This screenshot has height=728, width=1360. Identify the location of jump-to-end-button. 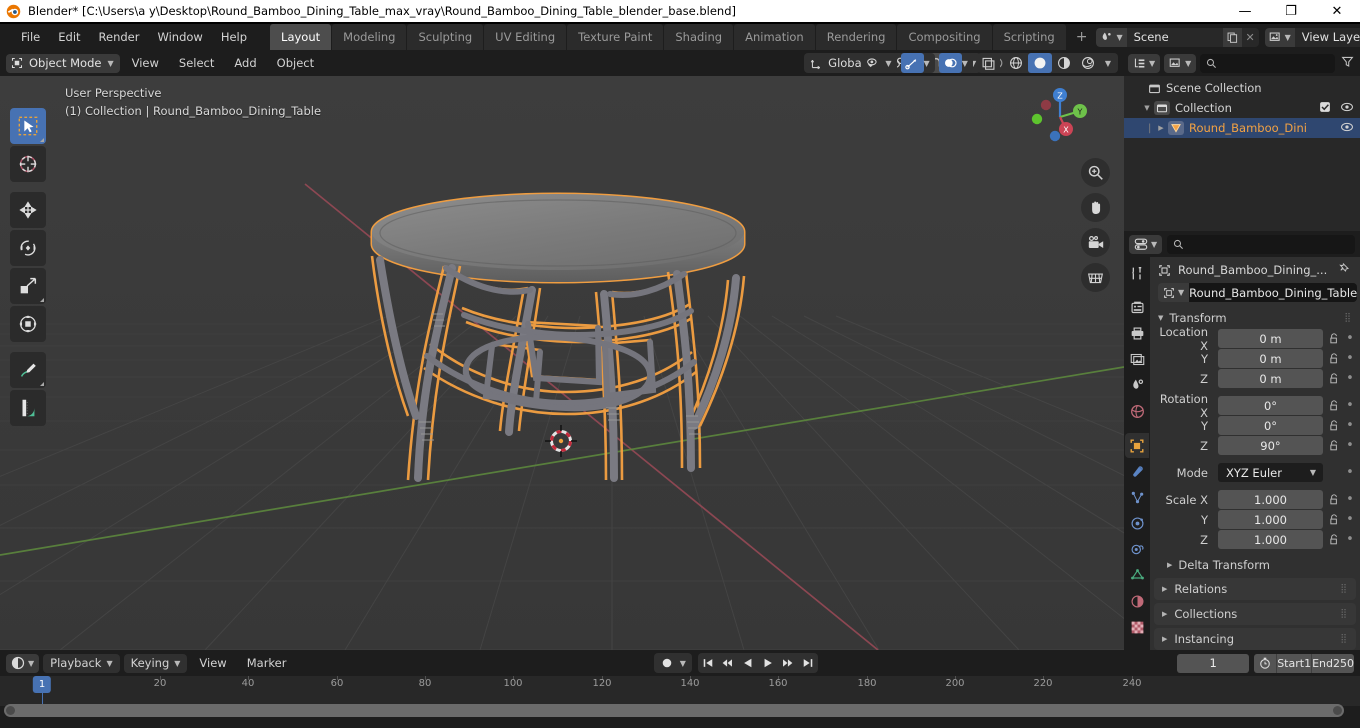
(808, 663).